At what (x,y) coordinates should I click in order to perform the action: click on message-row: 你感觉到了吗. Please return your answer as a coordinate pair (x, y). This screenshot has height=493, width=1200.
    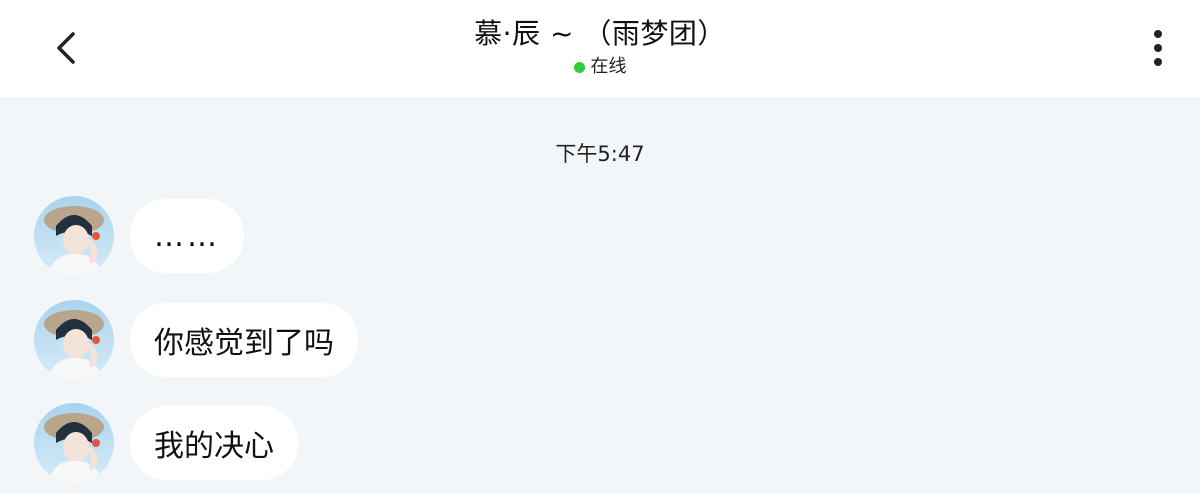
    Looking at the image, I should click on (196, 340).